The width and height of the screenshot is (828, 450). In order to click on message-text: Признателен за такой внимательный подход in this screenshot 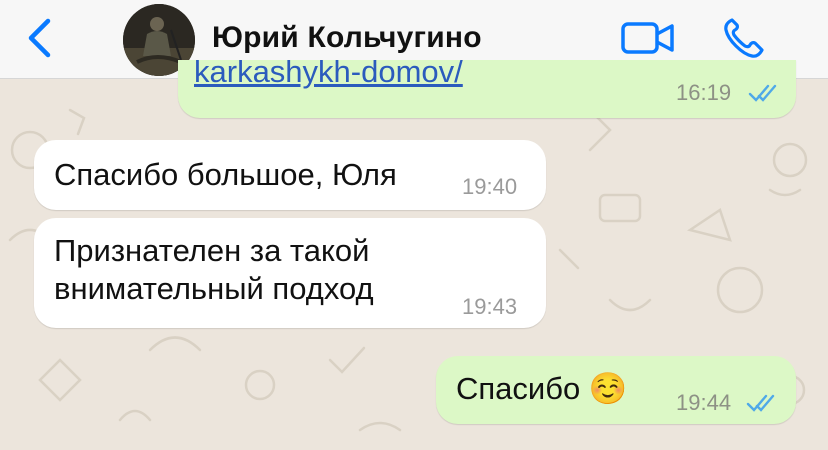, I will do `click(214, 270)`.